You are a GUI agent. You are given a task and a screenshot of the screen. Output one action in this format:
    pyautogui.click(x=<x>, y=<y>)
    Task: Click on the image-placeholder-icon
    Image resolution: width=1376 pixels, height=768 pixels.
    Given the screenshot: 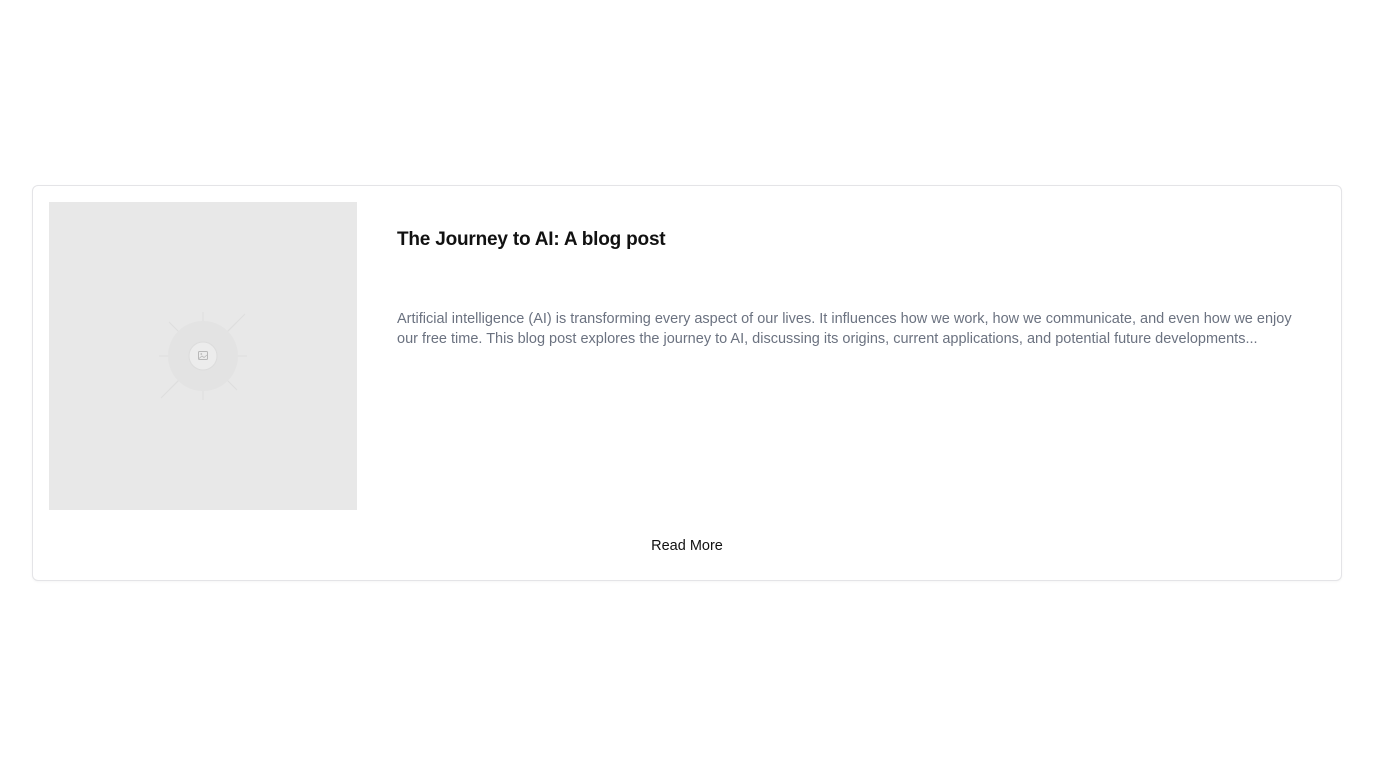 What is the action you would take?
    pyautogui.click(x=203, y=356)
    